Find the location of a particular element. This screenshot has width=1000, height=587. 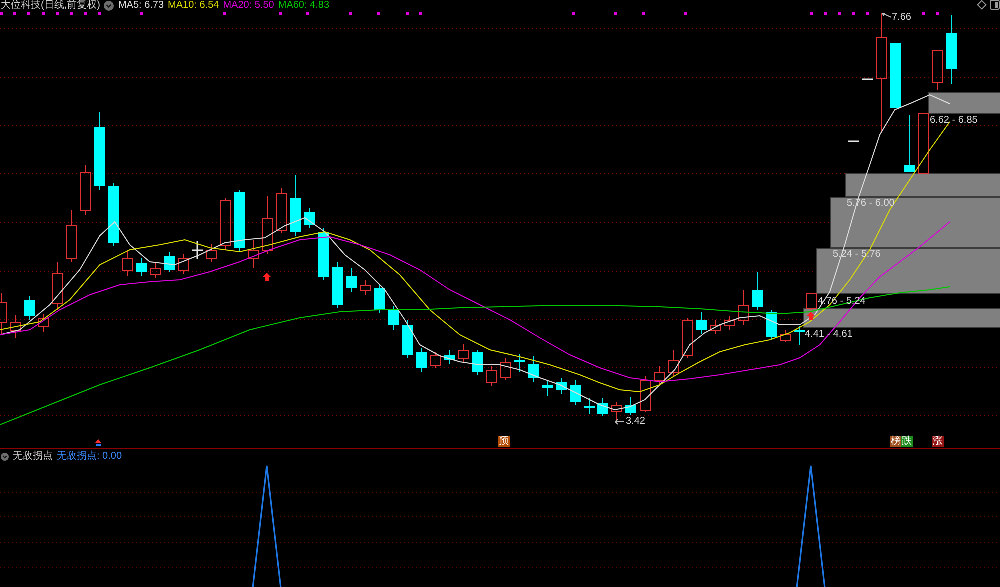

moving-average-value: MA10: 6.54 is located at coordinates (194, 6).